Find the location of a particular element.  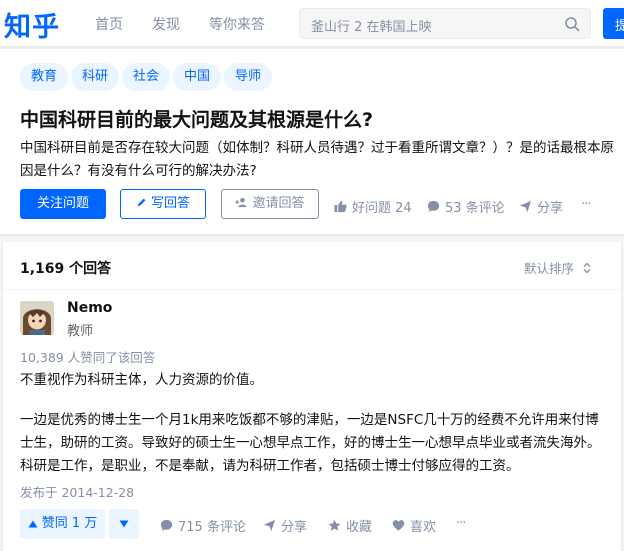

good-question-button: 好问题 24 is located at coordinates (373, 206).